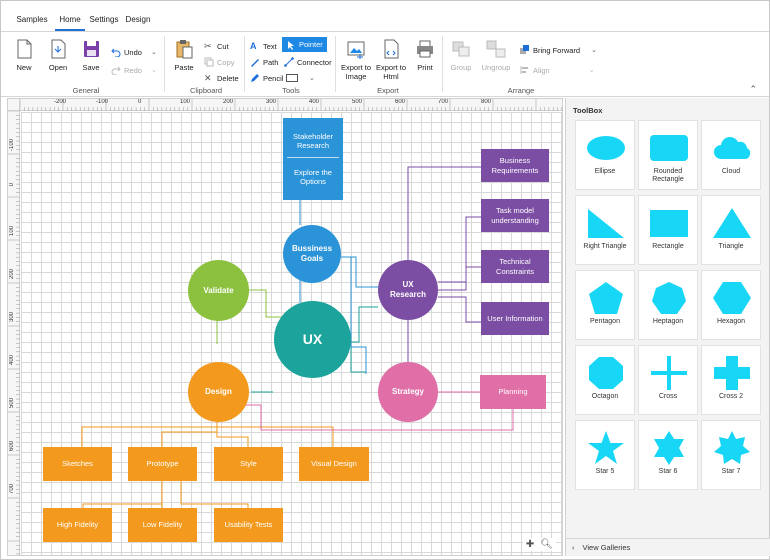 This screenshot has height=560, width=770. Describe the element at coordinates (496, 55) in the screenshot. I see `ungroup-button: Ungroup` at that location.